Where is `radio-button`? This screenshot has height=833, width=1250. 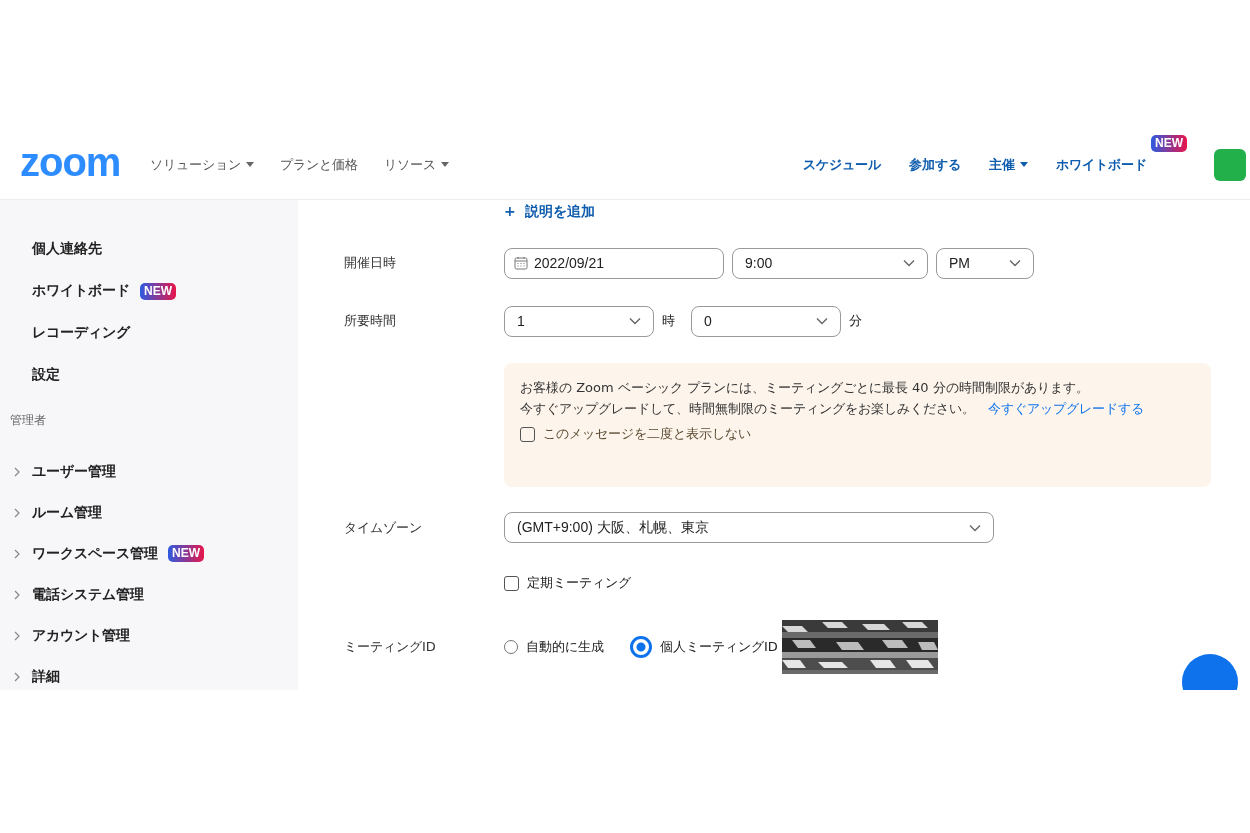
radio-button is located at coordinates (641, 647).